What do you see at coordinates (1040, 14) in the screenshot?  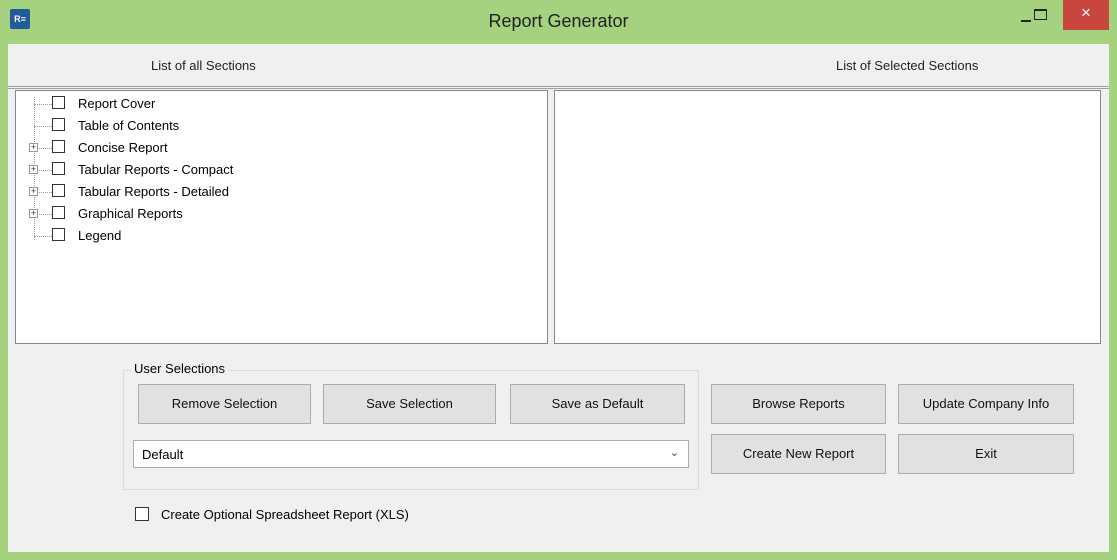 I see `maximize-icon` at bounding box center [1040, 14].